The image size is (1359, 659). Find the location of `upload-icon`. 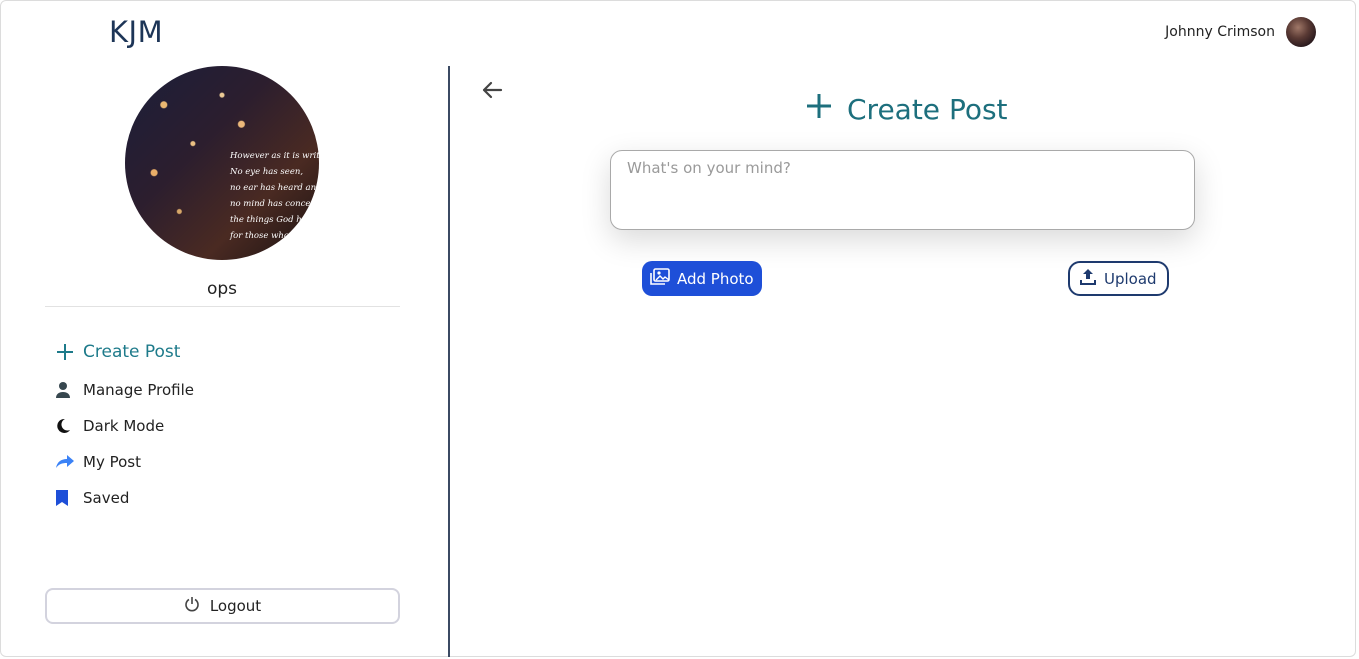

upload-icon is located at coordinates (1088, 278).